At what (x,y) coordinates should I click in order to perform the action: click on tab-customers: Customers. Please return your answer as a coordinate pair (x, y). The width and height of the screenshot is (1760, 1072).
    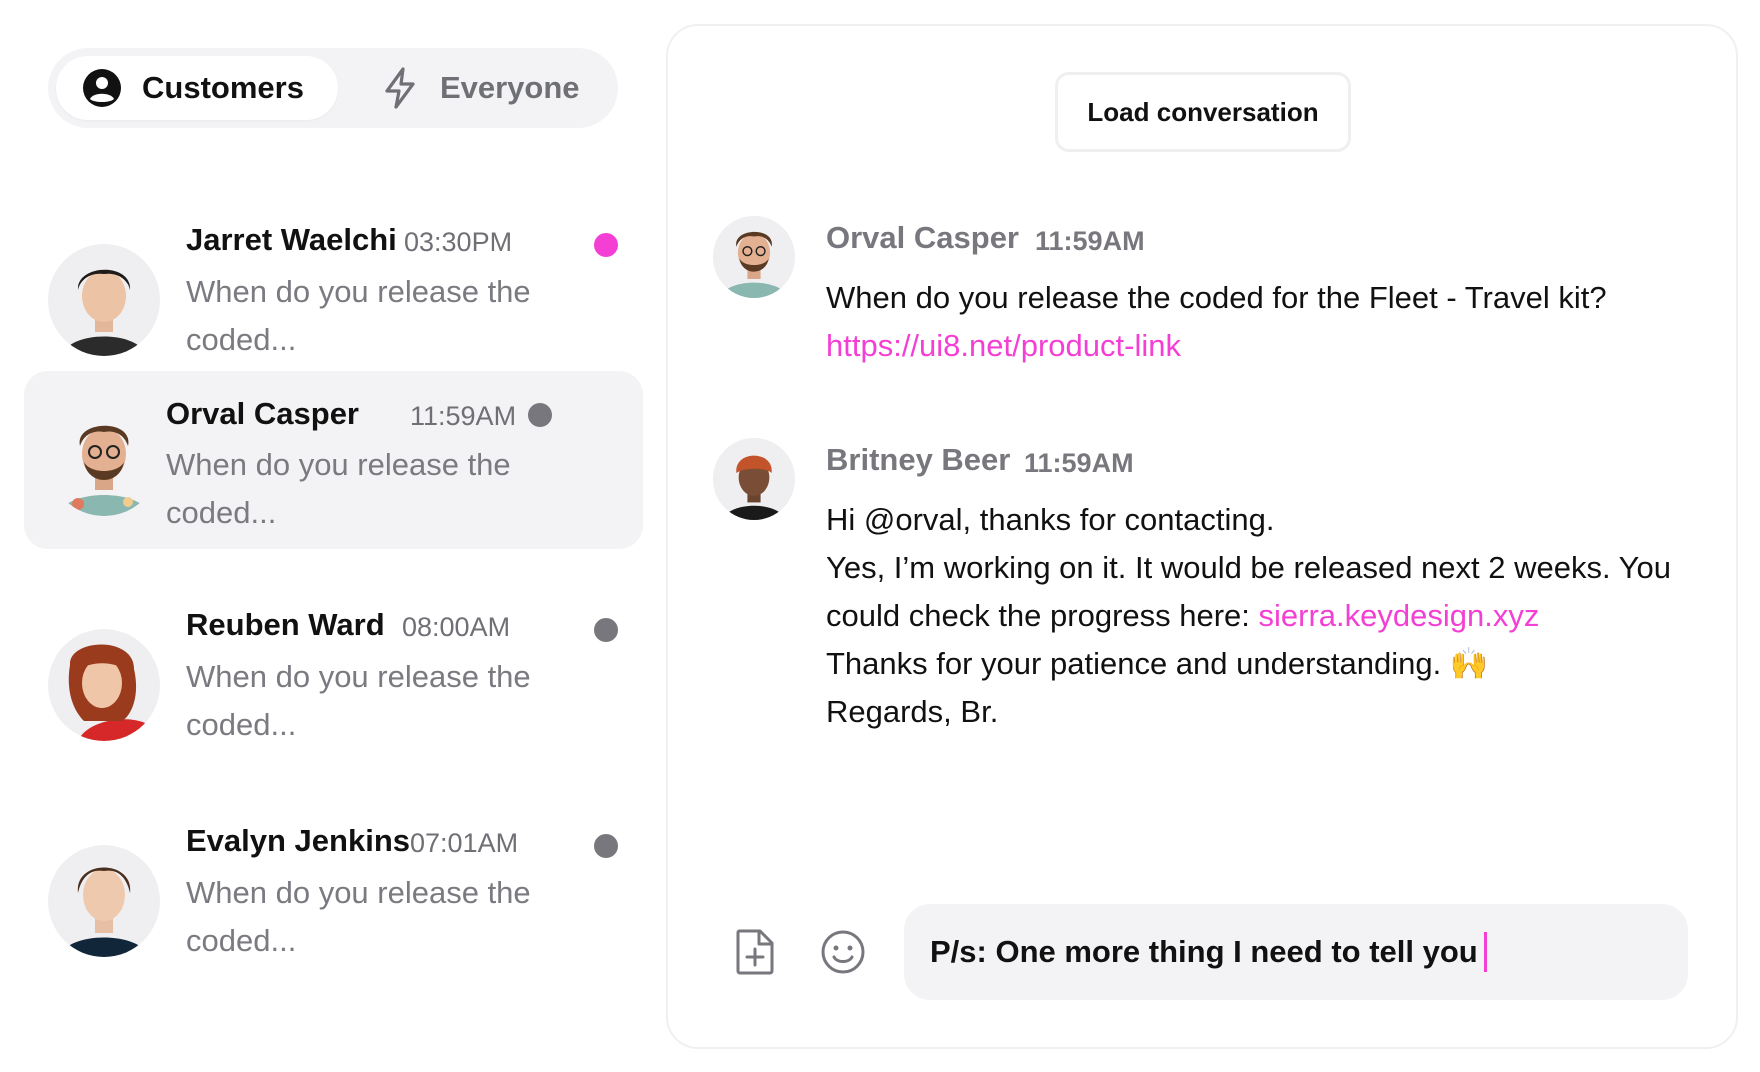
    Looking at the image, I should click on (197, 88).